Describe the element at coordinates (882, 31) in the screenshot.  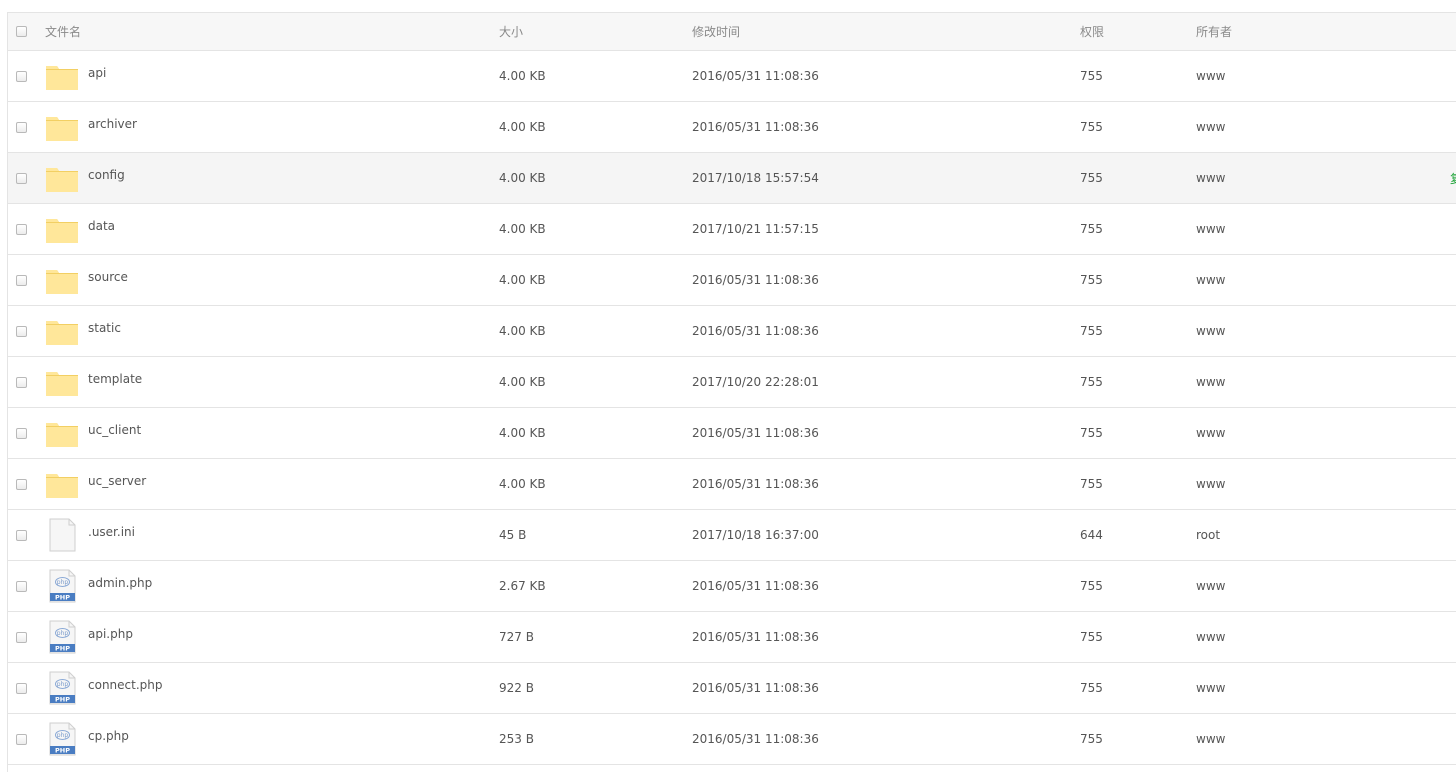
I see `header-mtime: 修改时间` at that location.